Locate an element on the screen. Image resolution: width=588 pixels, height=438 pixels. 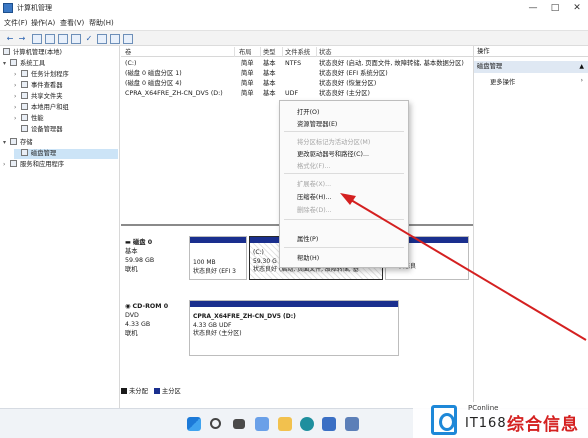
store-icon is located at coordinates (329, 424).